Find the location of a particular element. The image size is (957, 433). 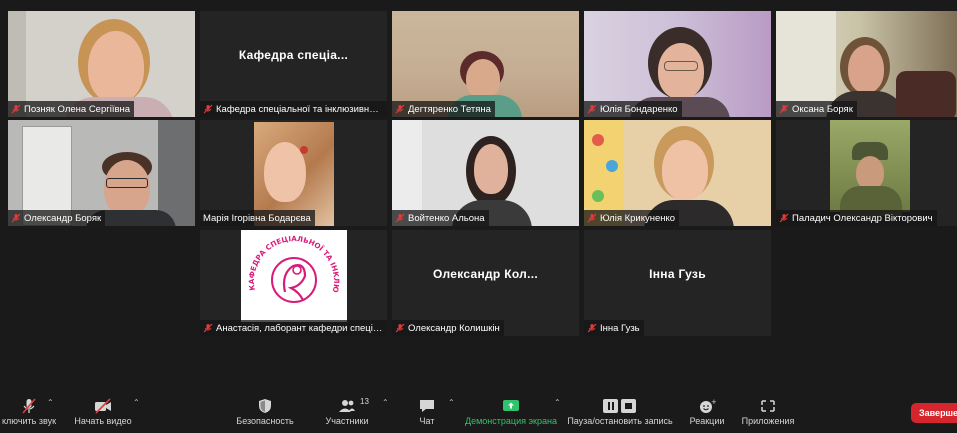

apps-label: Приложения is located at coordinates (768, 421).